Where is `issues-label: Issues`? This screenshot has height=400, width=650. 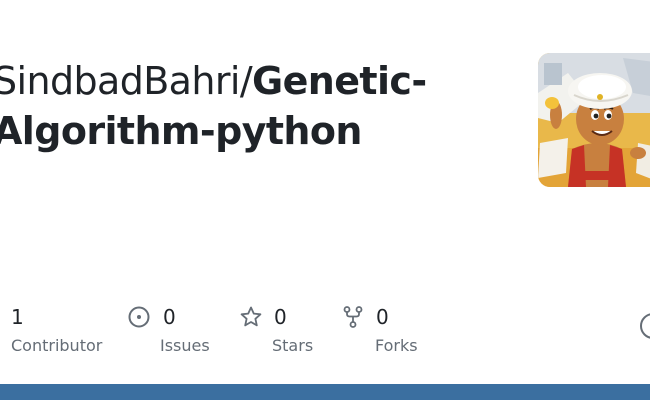
issues-label: Issues is located at coordinates (185, 345).